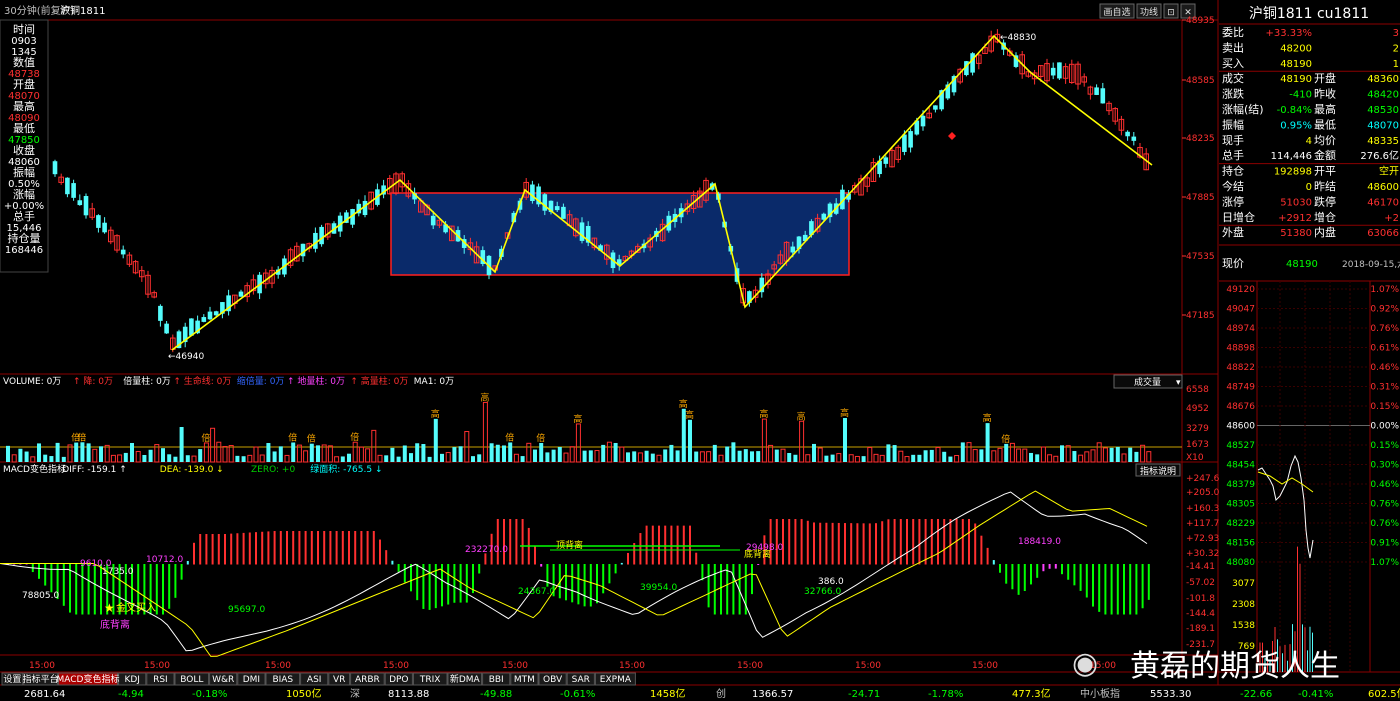 The height and width of the screenshot is (701, 1400). What do you see at coordinates (578, 567) in the screenshot?
I see `macd-histogram` at bounding box center [578, 567].